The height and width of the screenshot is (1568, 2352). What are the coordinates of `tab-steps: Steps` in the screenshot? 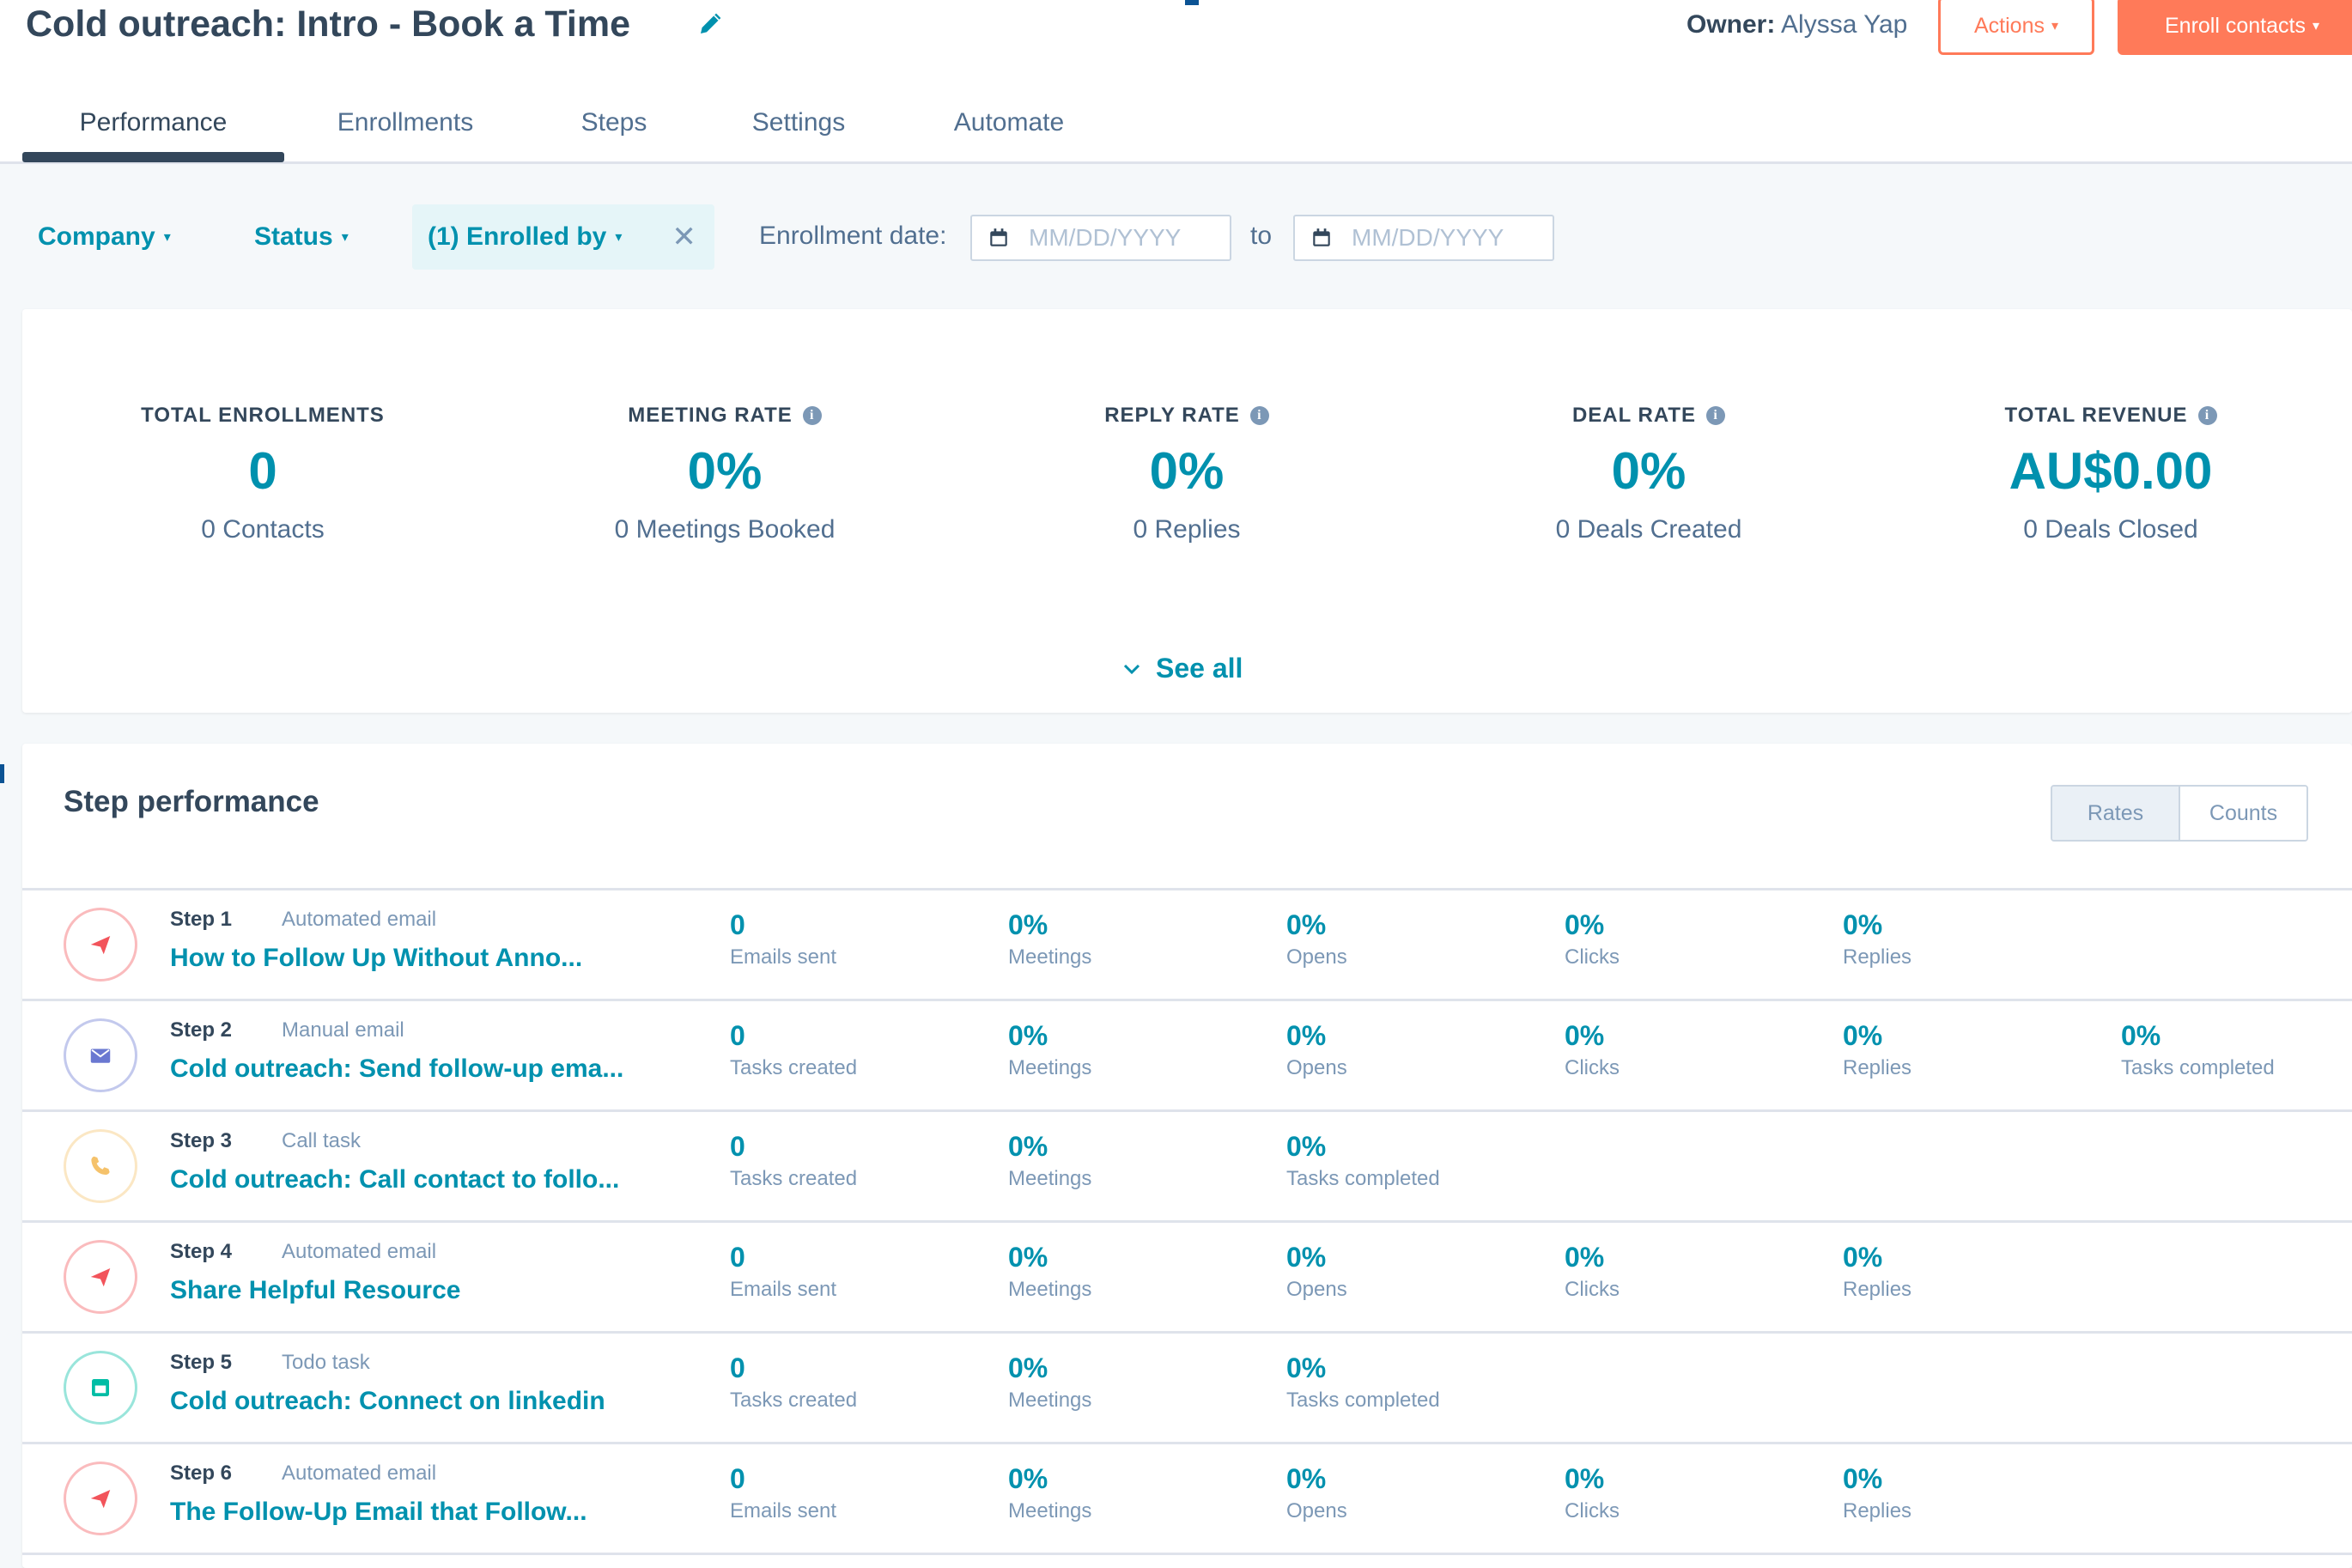 It's located at (614, 122).